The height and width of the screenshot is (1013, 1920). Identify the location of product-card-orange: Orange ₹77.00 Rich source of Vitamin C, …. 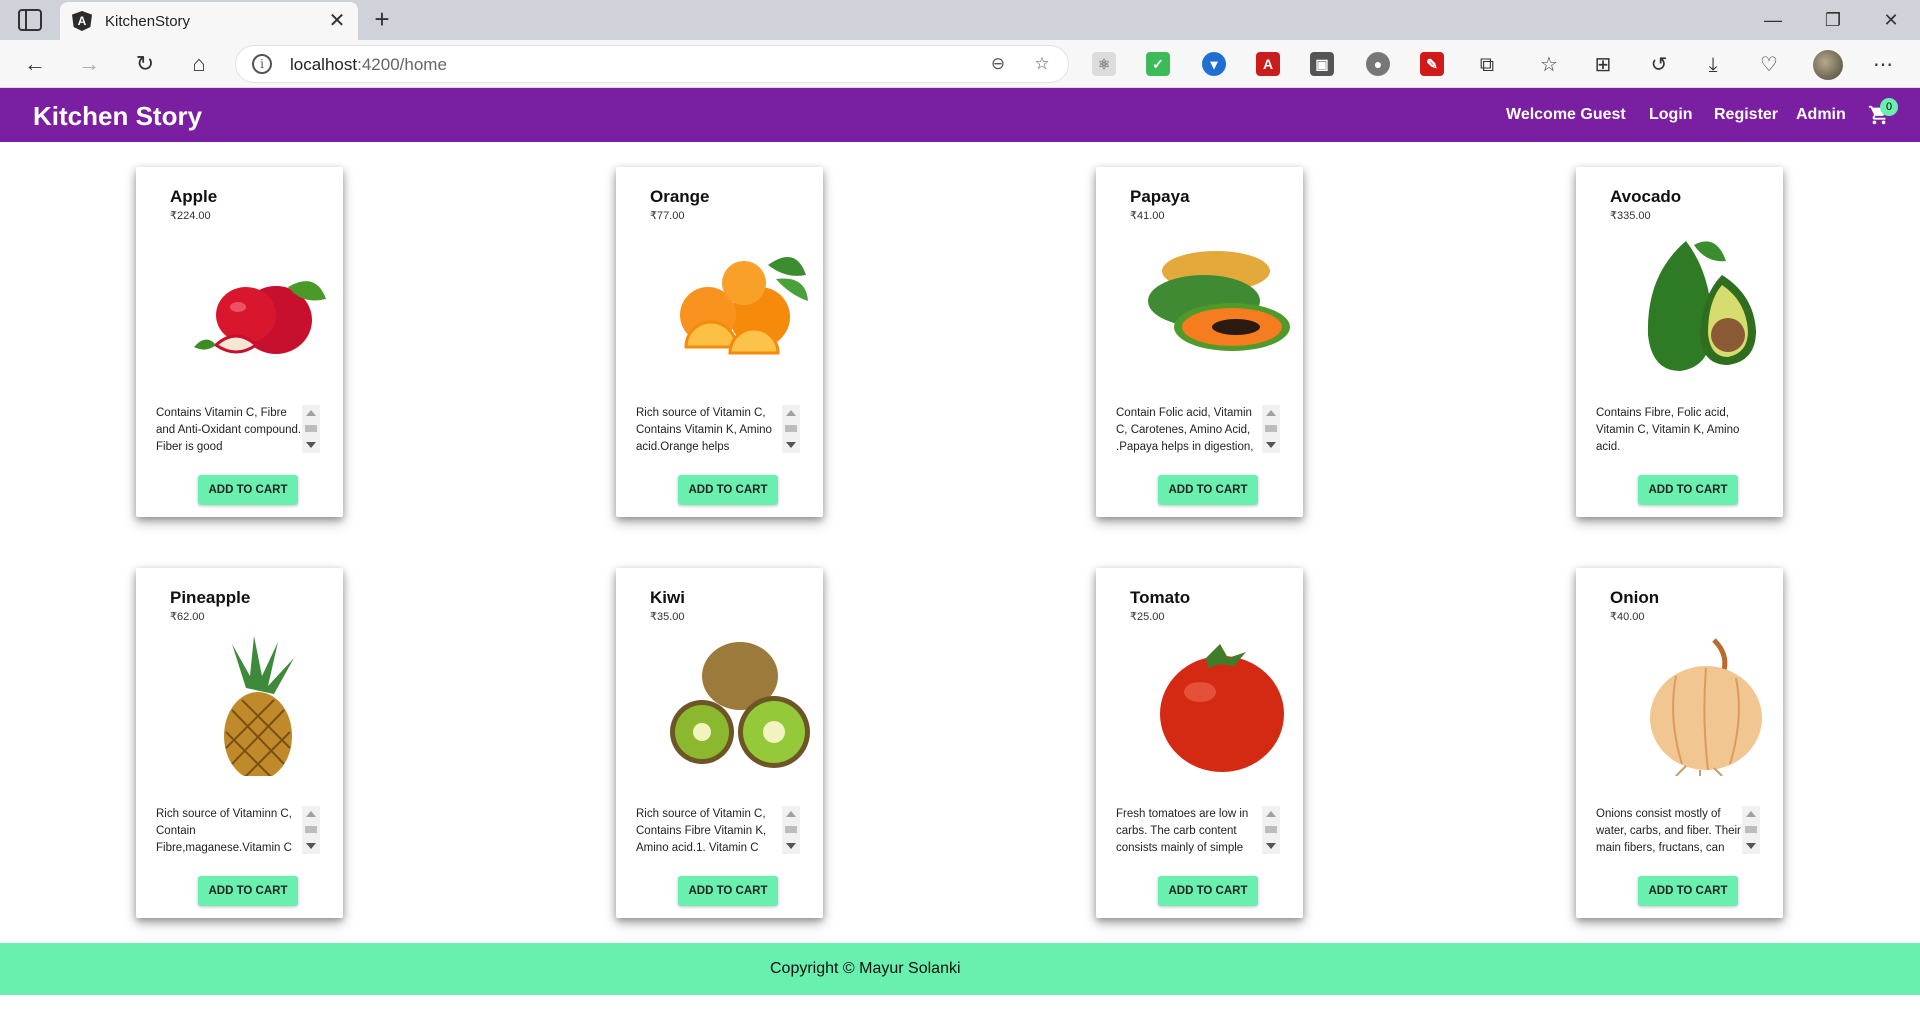
(719, 342).